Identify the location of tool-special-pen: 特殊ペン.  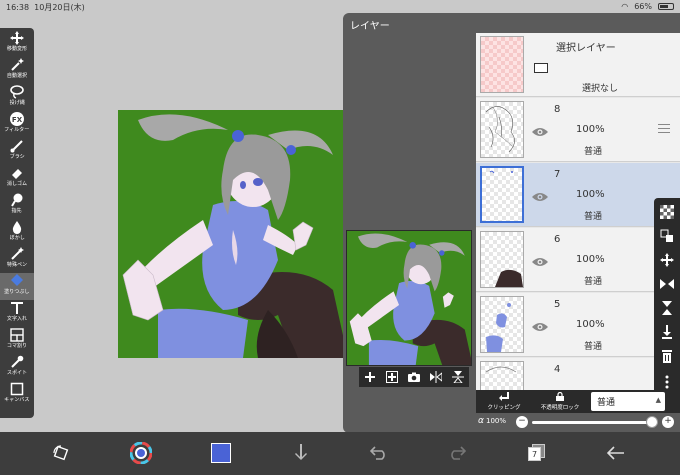
(17, 259).